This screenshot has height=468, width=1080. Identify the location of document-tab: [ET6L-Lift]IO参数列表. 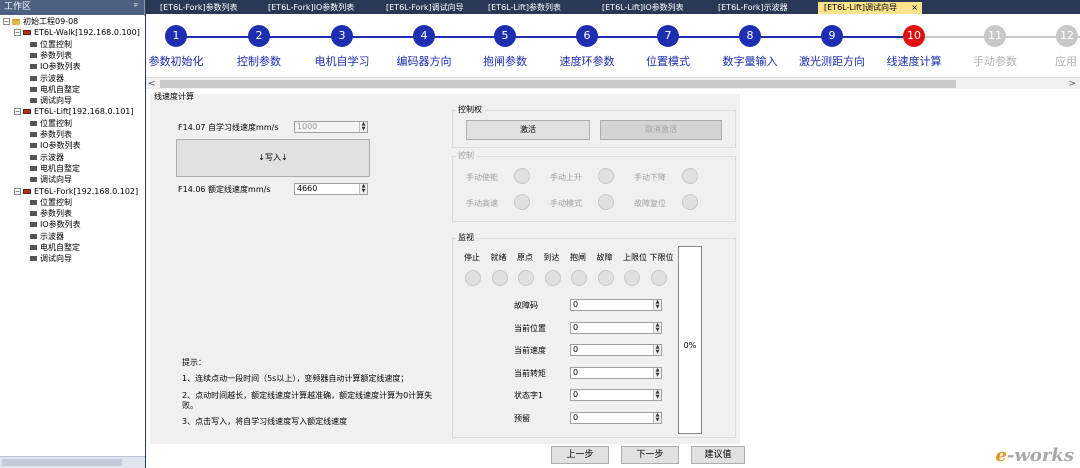
(650, 8).